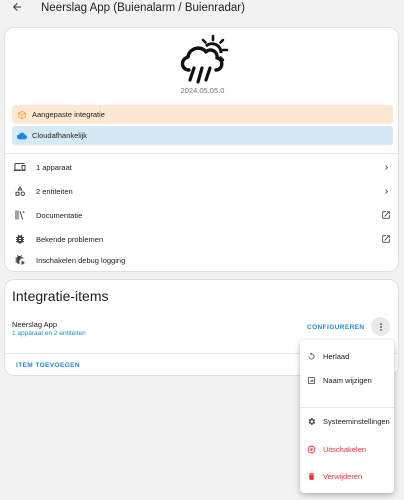  Describe the element at coordinates (356, 421) in the screenshot. I see `menu-item-label: Systeeminstellingen` at that location.